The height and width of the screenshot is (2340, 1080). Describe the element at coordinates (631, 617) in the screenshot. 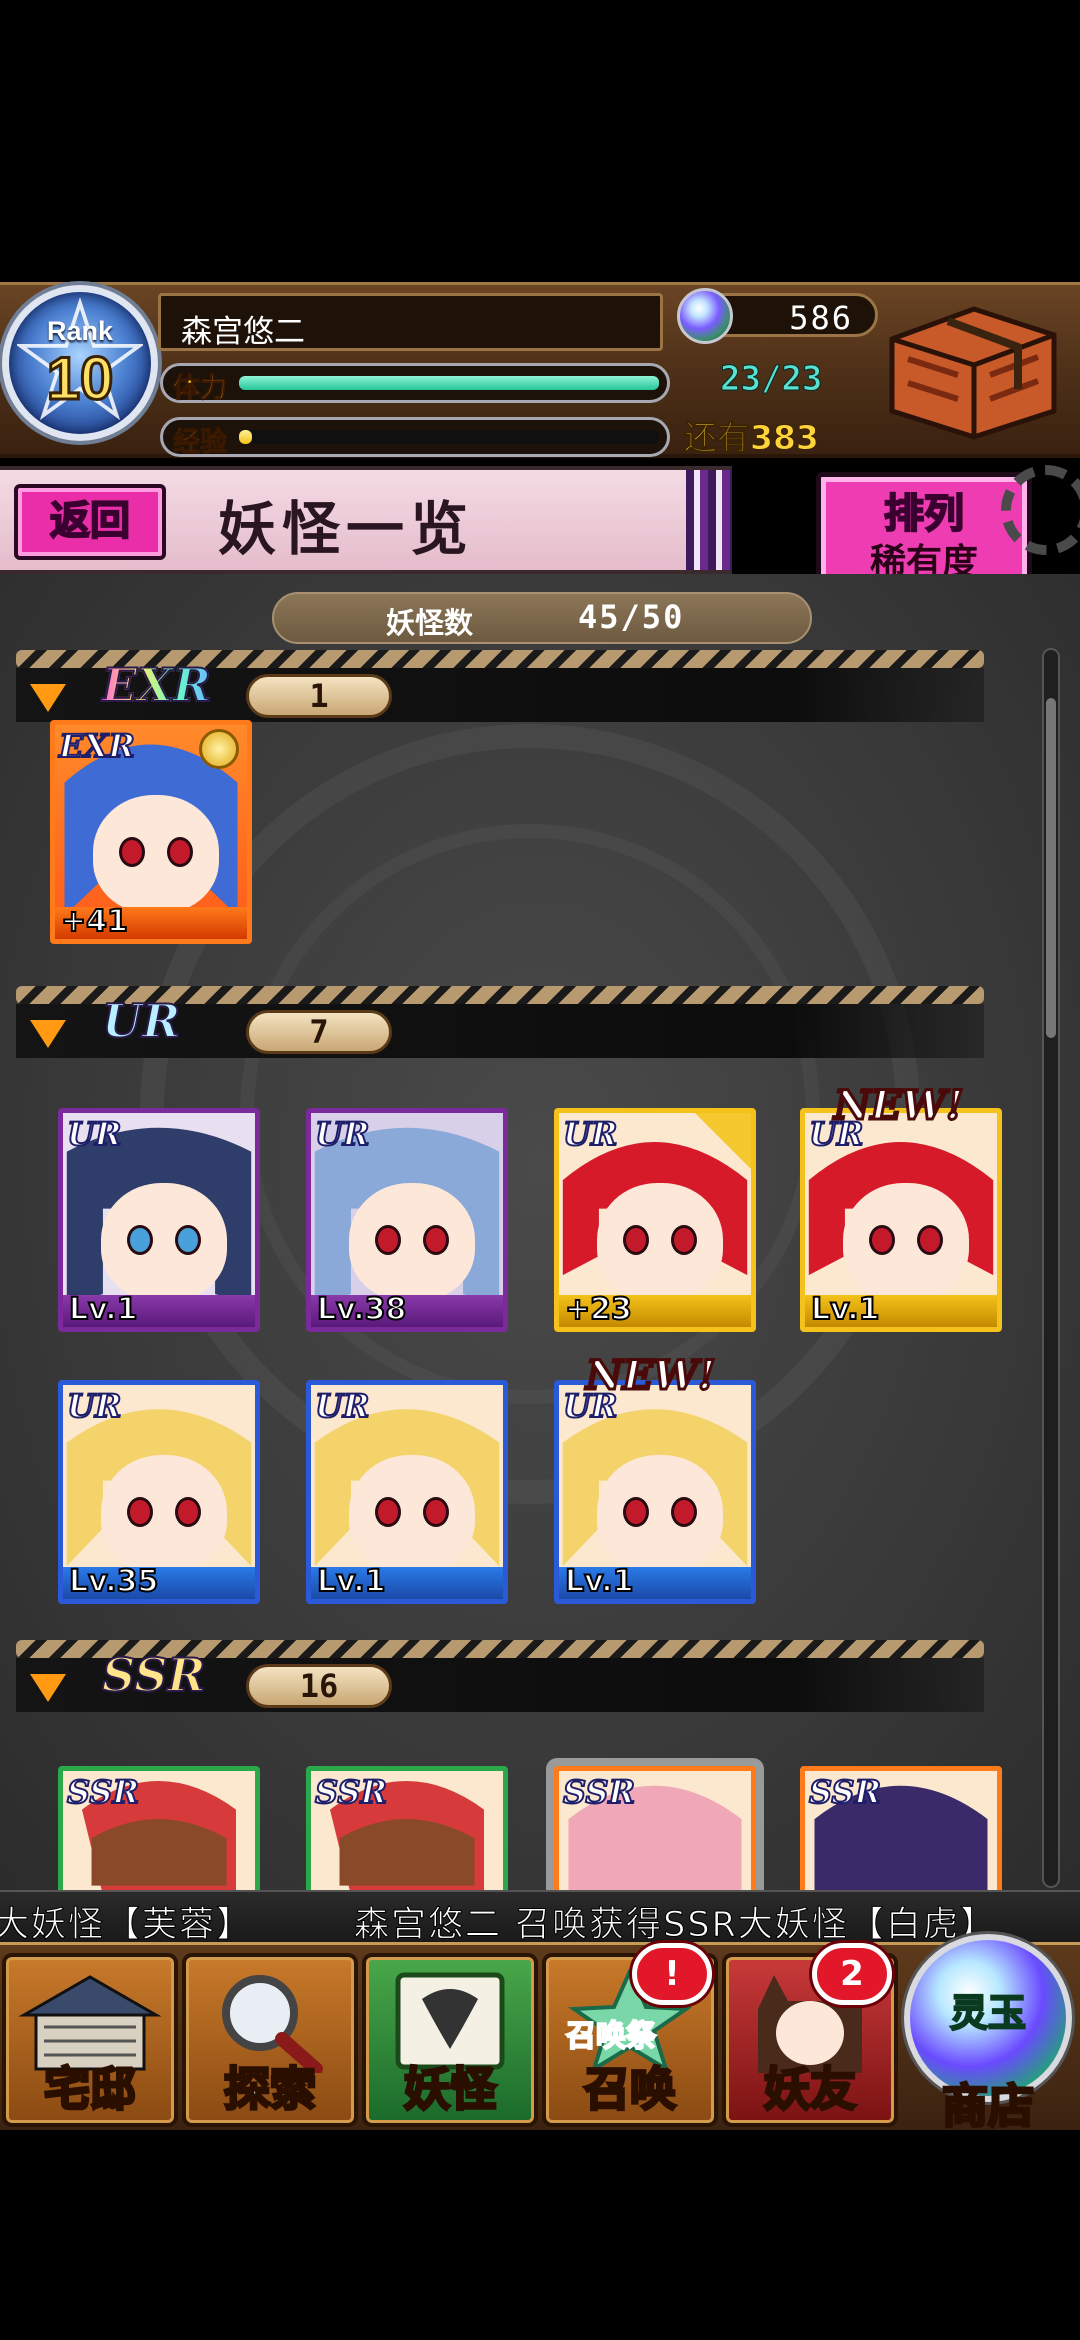

I see `monster-count-value: 45/50` at that location.